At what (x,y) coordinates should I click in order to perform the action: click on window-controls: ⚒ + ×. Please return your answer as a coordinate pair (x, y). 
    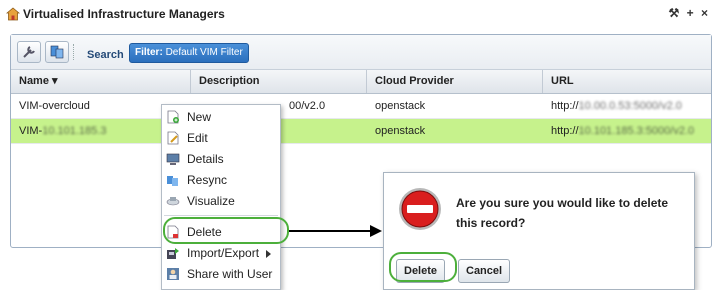
    Looking at the image, I should click on (689, 13).